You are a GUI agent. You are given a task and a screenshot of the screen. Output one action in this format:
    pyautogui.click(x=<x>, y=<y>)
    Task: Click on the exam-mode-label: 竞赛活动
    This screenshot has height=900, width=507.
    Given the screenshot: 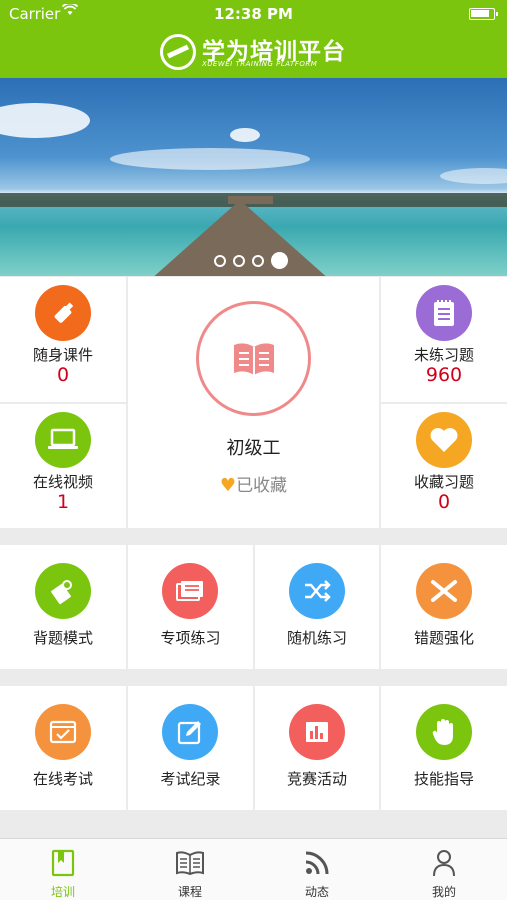 What is the action you would take?
    pyautogui.click(x=316, y=779)
    